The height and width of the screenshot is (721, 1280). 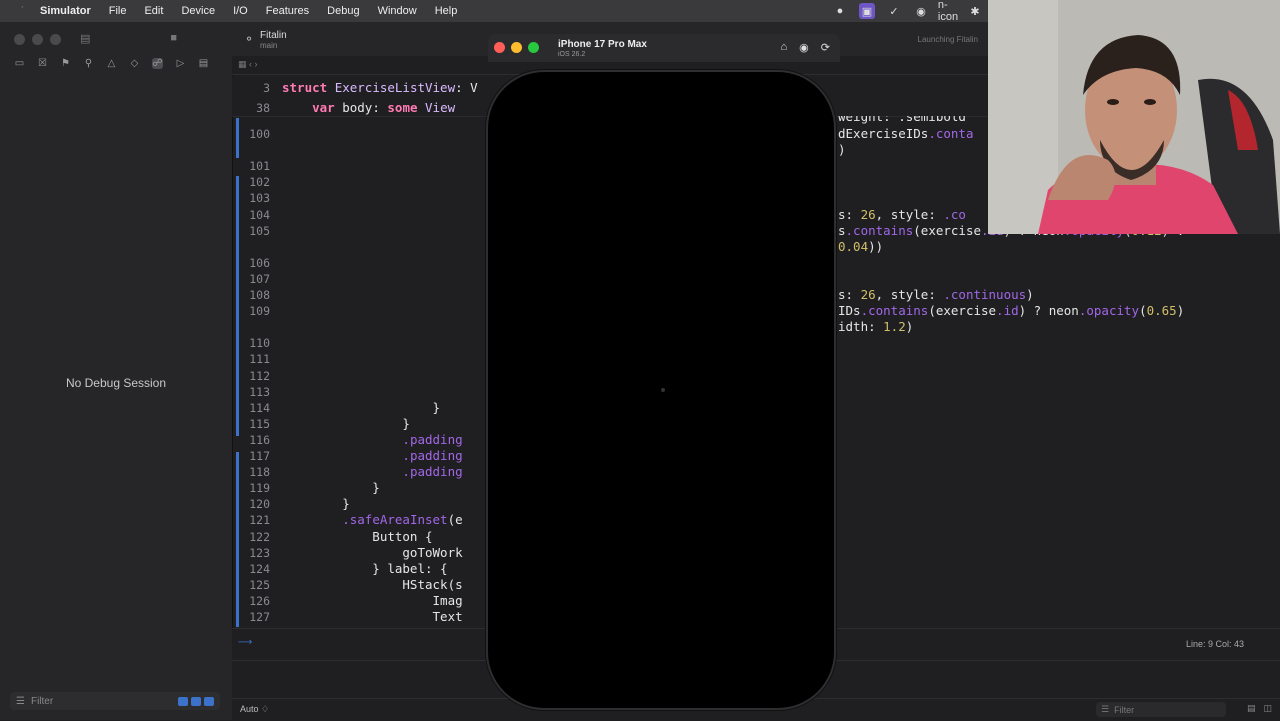 I want to click on bookmark-icon: ⚑, so click(x=65, y=63).